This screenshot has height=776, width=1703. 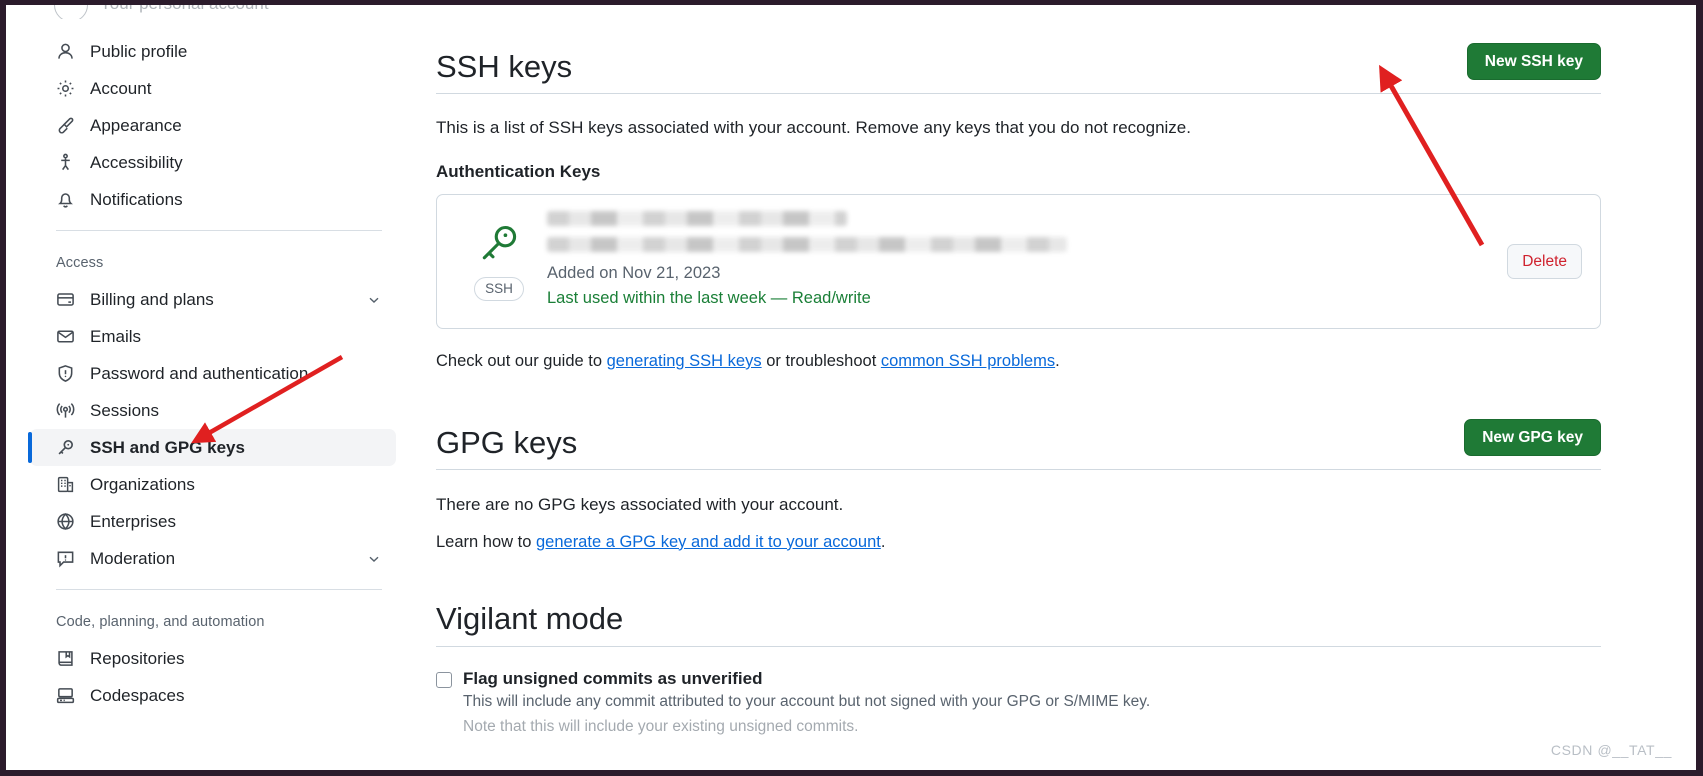 I want to click on delete-ssh-key-button: Delete, so click(x=1544, y=261).